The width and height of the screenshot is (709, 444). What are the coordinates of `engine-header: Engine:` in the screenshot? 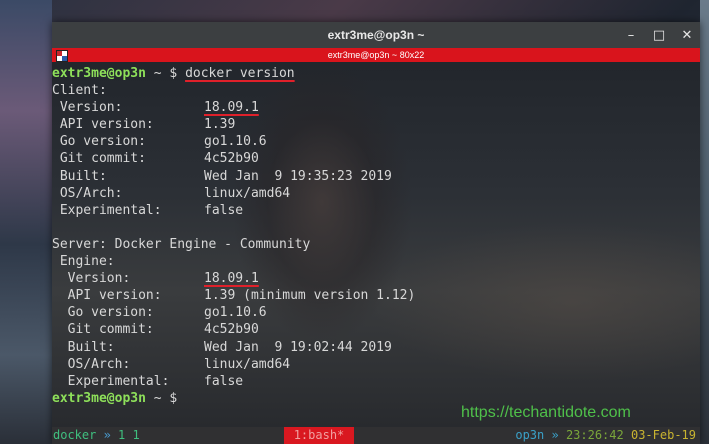 It's located at (83, 262).